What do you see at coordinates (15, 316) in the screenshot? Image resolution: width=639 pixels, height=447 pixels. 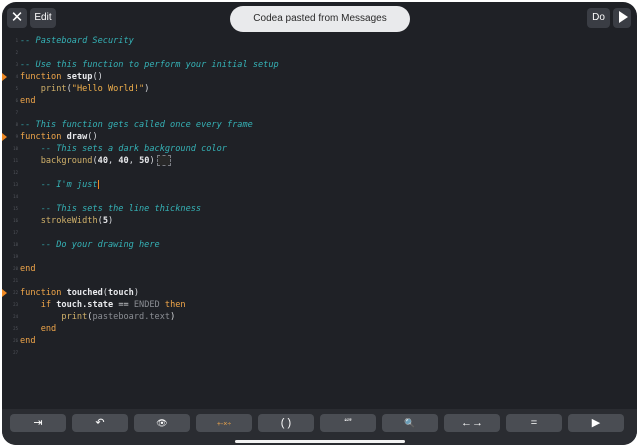 I see `line-number: 24` at bounding box center [15, 316].